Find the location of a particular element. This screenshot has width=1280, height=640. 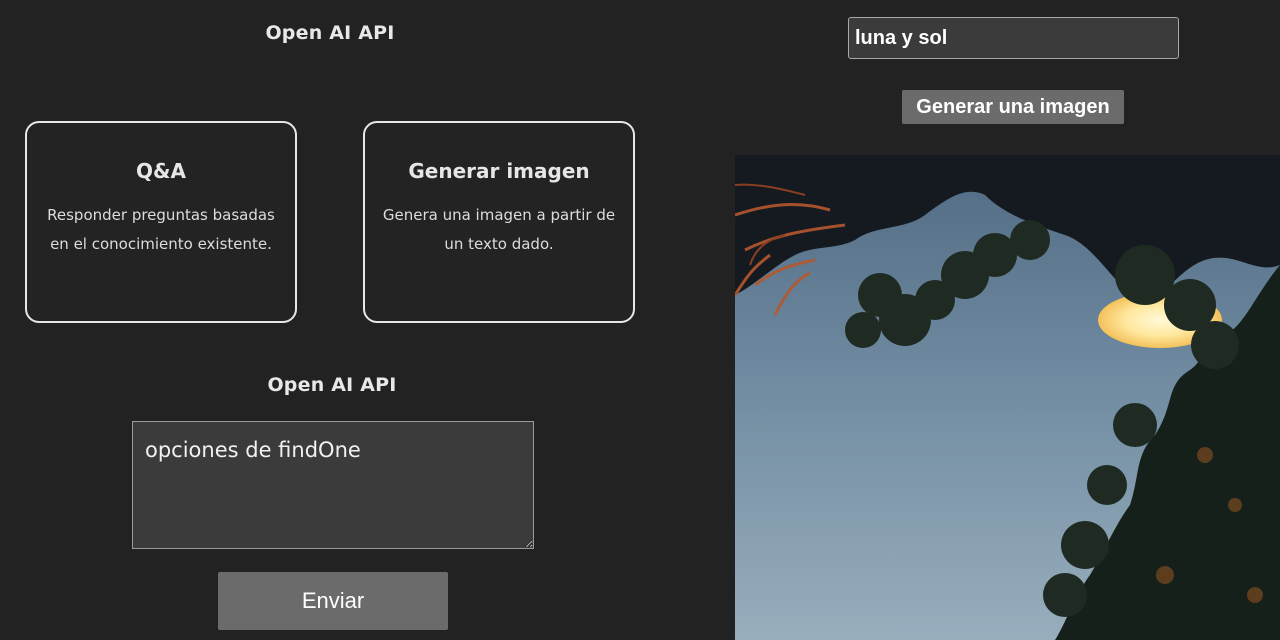

send-button: Enviar is located at coordinates (333, 601).